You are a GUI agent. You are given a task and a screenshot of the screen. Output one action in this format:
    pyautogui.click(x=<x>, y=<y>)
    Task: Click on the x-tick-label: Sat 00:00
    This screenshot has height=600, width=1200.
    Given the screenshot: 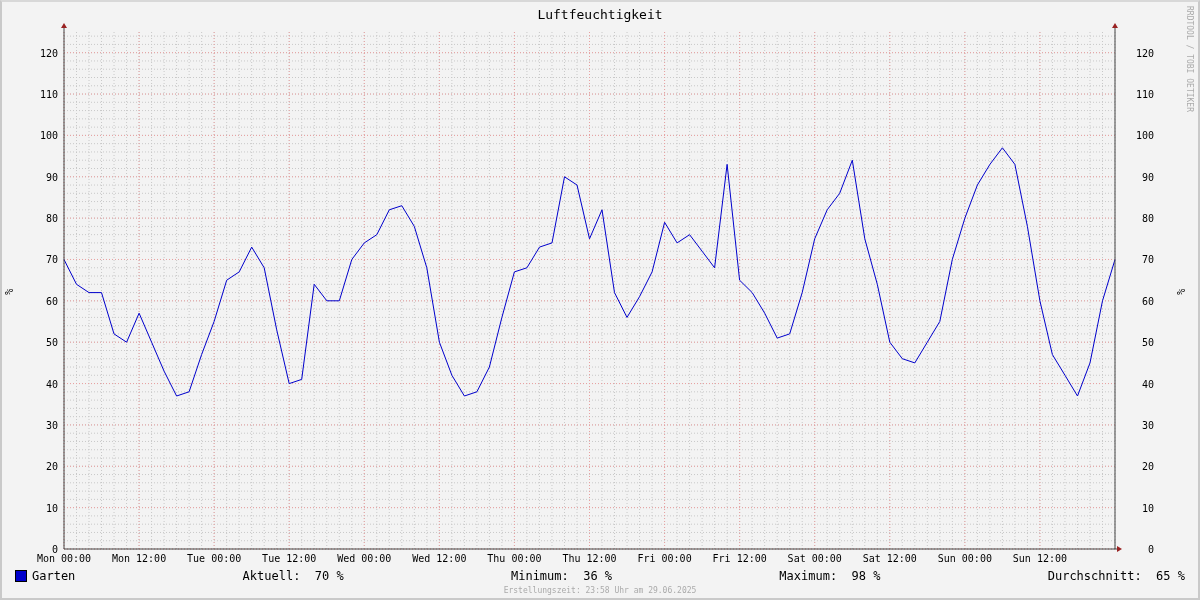 What is the action you would take?
    pyautogui.click(x=814, y=558)
    